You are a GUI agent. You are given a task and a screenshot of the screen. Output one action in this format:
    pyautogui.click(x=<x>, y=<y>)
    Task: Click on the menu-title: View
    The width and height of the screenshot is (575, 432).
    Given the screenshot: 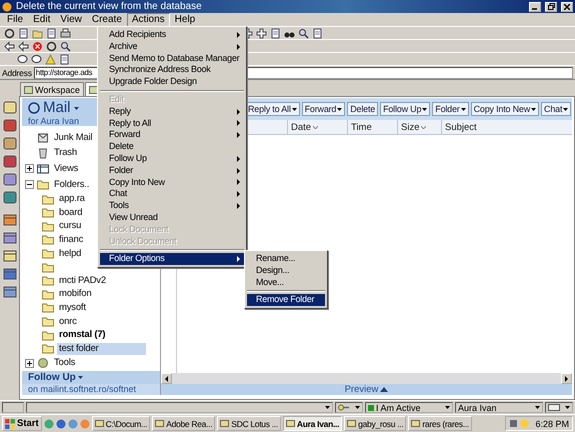 What is the action you would take?
    pyautogui.click(x=71, y=19)
    